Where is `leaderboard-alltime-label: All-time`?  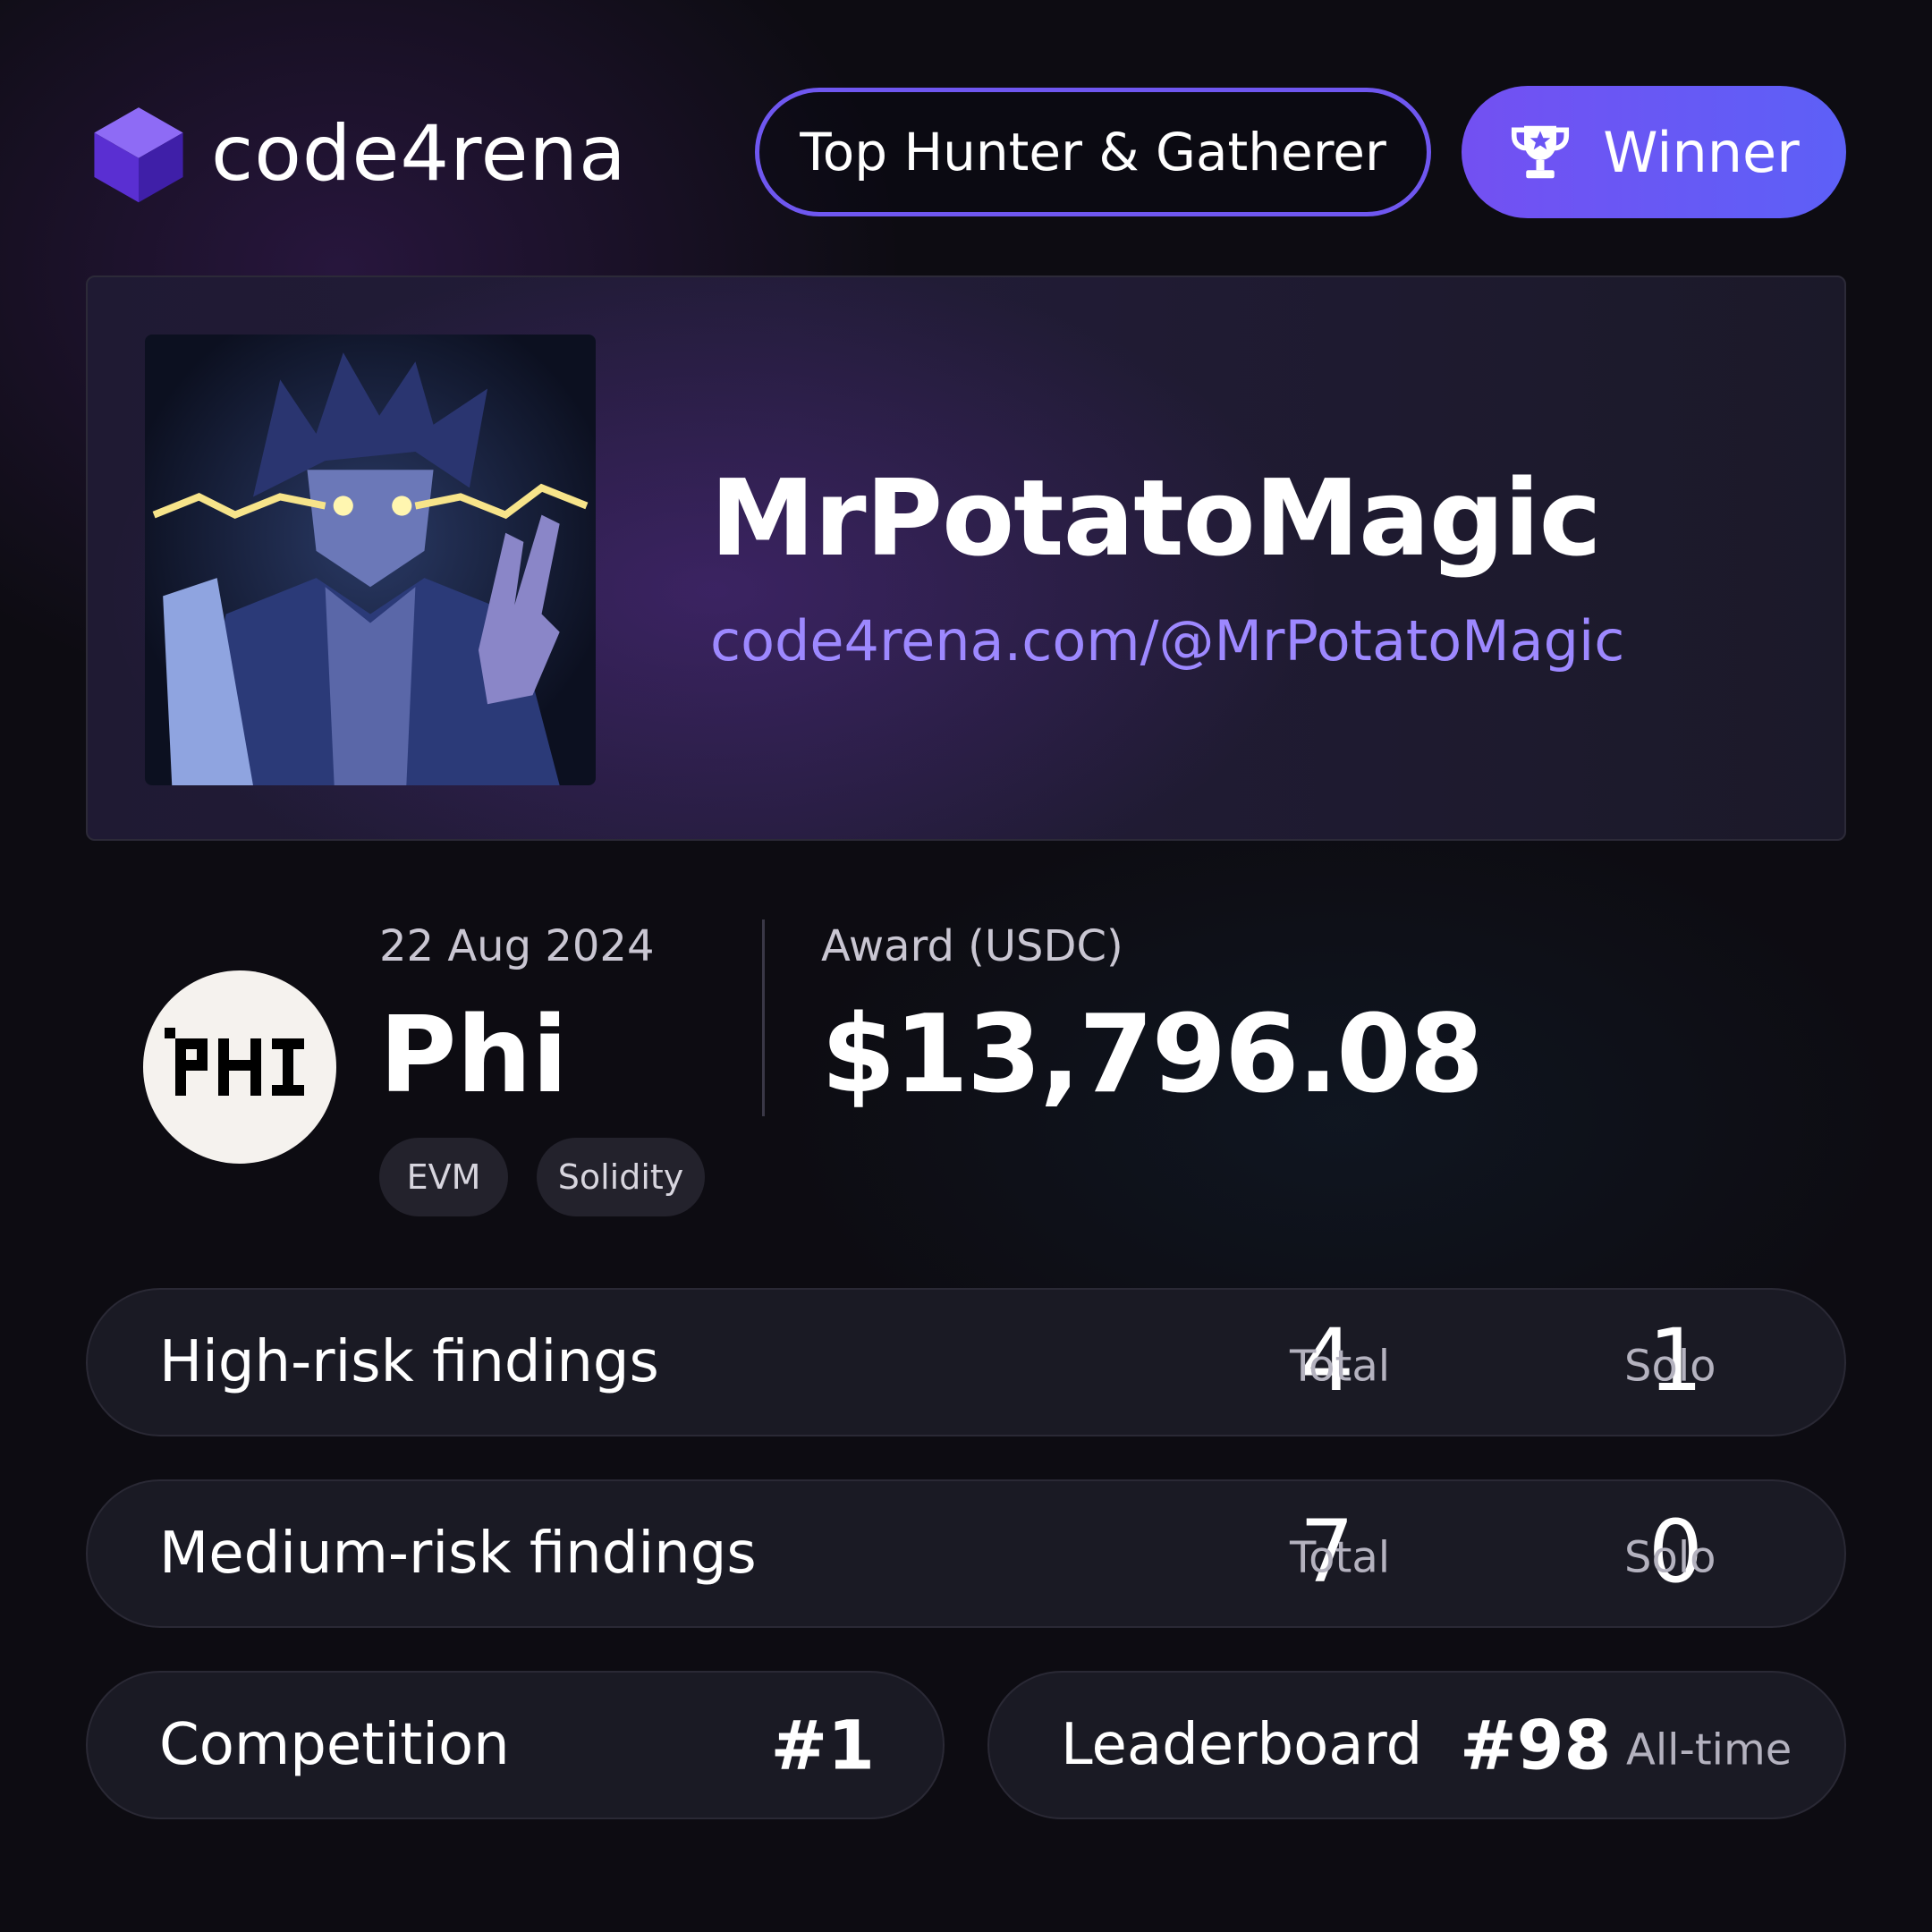
leaderboard-alltime-label: All-time is located at coordinates (1709, 1749).